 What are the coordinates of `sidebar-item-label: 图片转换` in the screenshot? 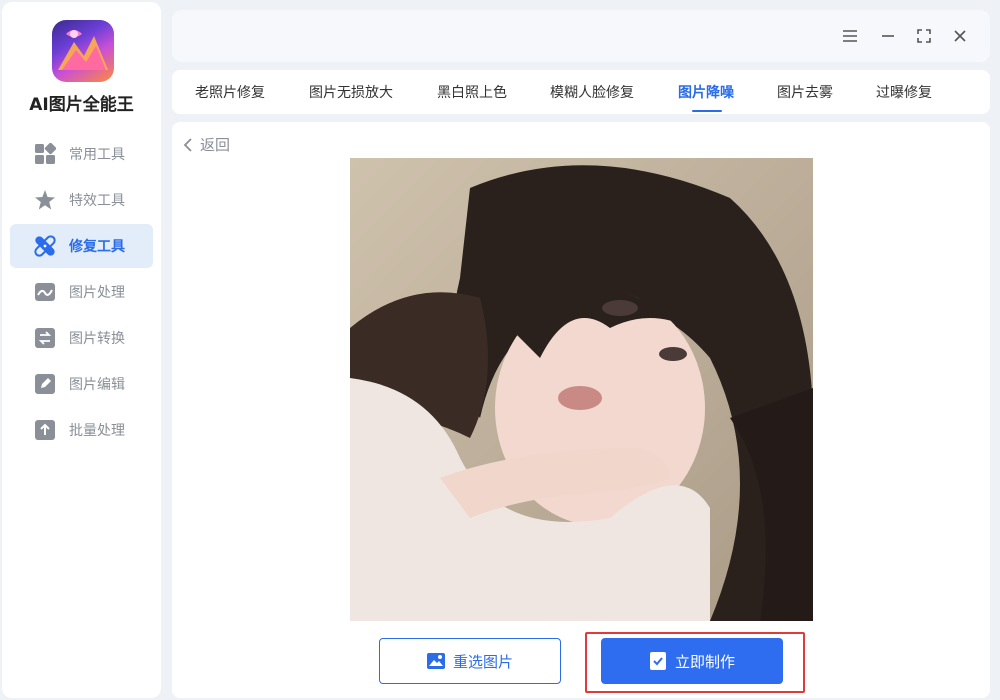 It's located at (97, 339).